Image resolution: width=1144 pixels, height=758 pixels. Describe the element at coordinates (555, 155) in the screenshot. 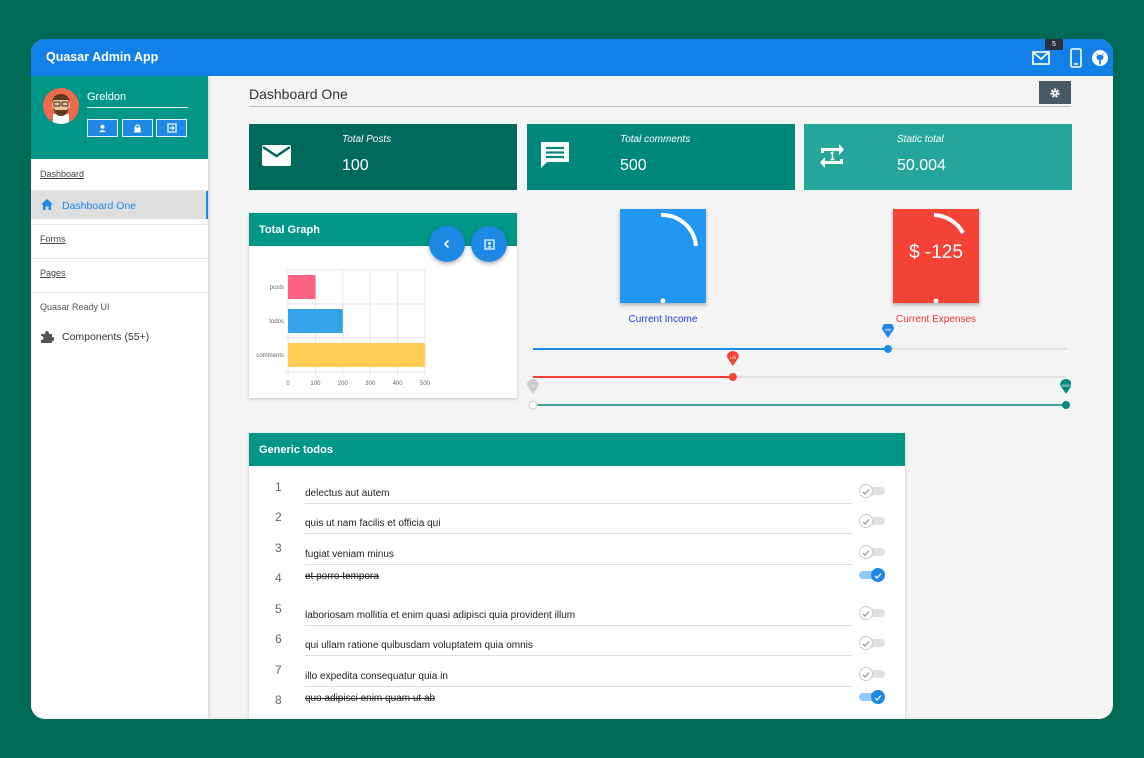

I see `comment-icon` at that location.